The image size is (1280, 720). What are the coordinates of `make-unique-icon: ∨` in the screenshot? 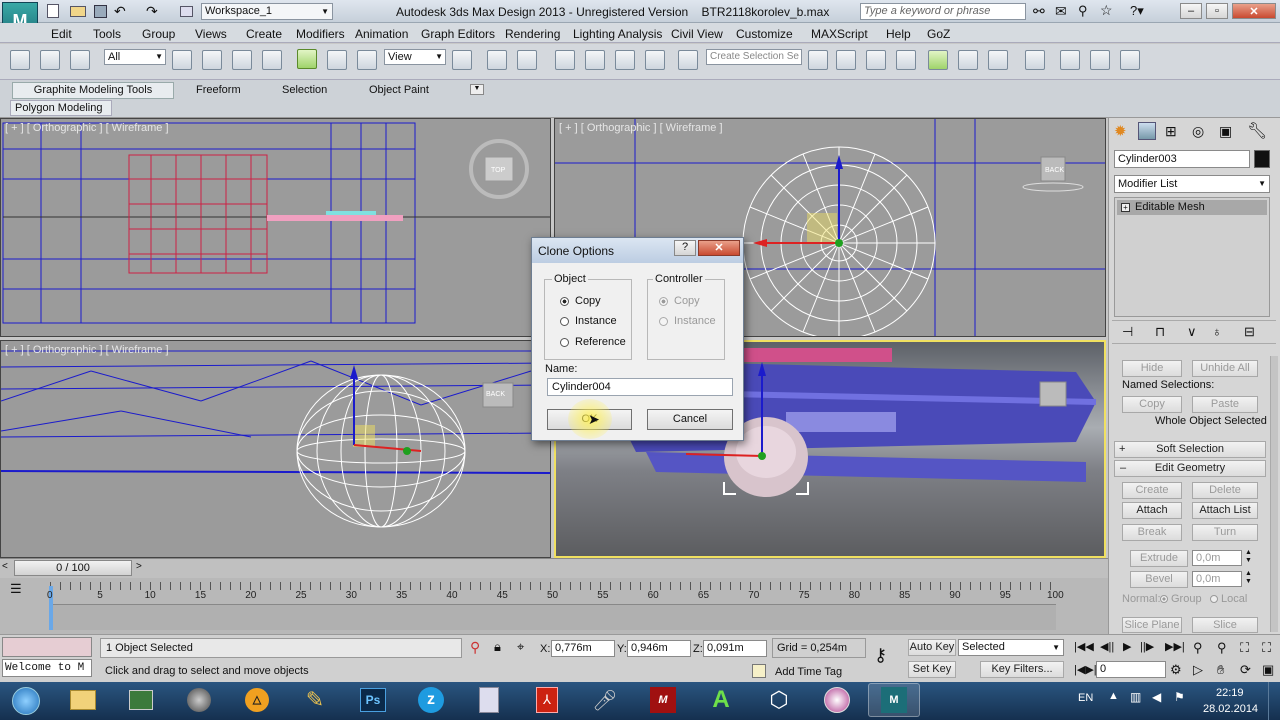 It's located at (1192, 332).